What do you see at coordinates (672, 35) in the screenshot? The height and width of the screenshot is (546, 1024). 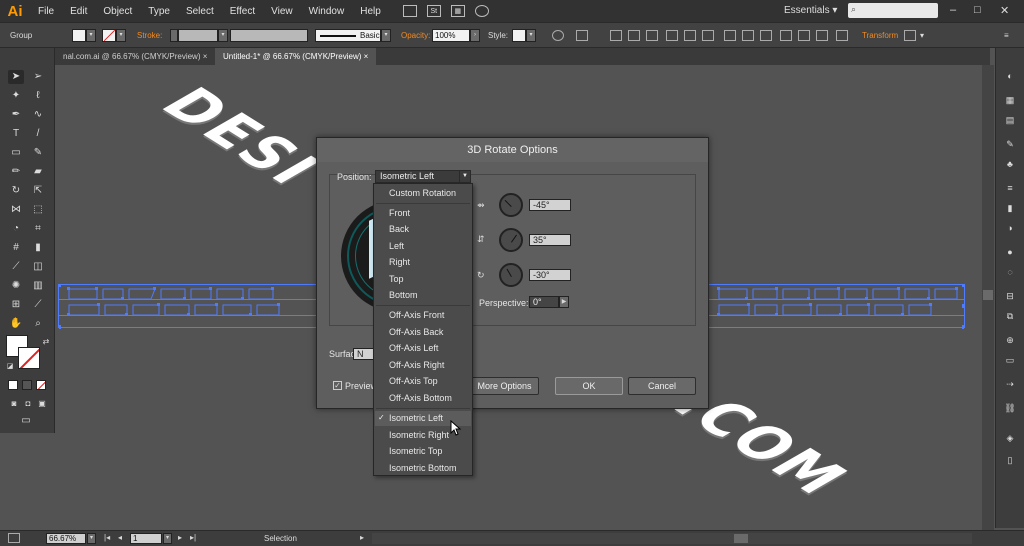 I see `align-top-icon` at bounding box center [672, 35].